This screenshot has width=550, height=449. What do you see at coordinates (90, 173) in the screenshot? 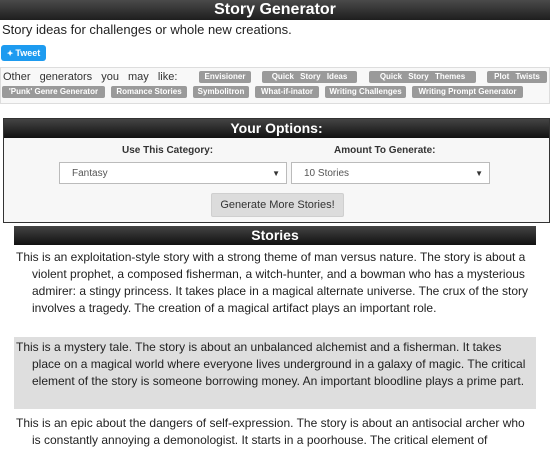
I see `category-select-value: Fantasy` at bounding box center [90, 173].